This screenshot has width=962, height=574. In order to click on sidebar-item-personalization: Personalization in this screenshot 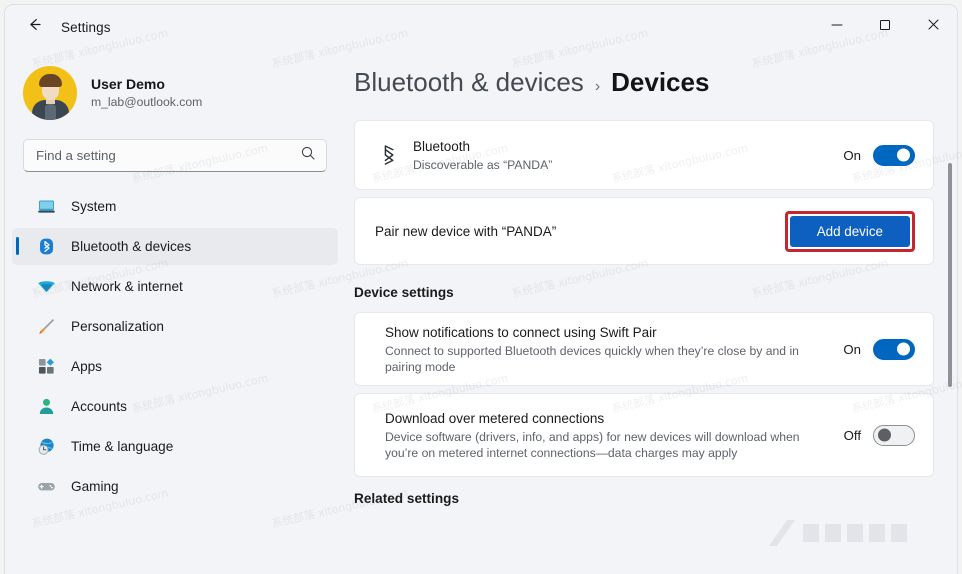, I will do `click(175, 326)`.